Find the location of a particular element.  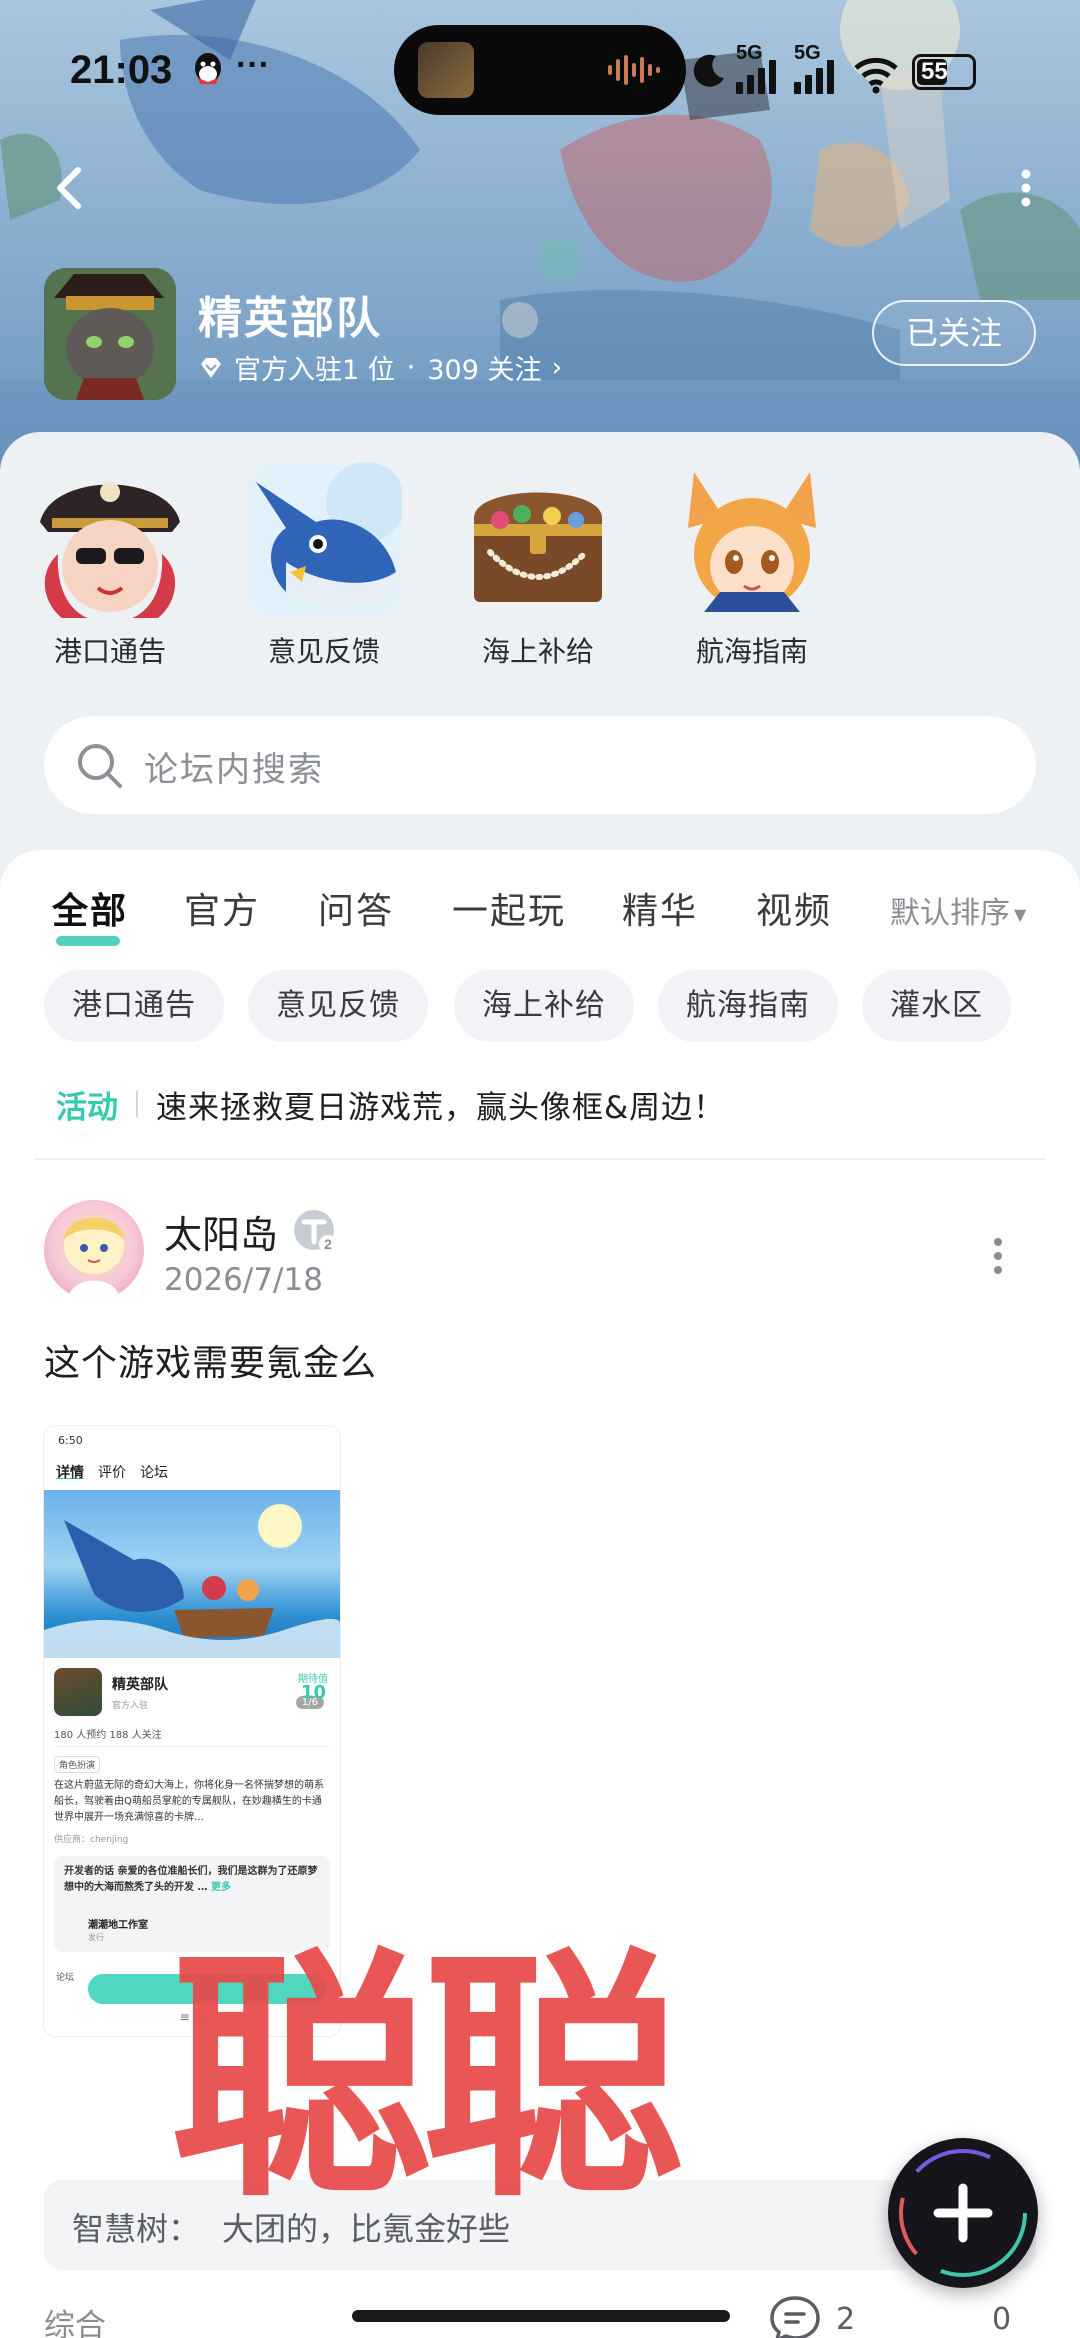

forum-avatar is located at coordinates (110, 334).